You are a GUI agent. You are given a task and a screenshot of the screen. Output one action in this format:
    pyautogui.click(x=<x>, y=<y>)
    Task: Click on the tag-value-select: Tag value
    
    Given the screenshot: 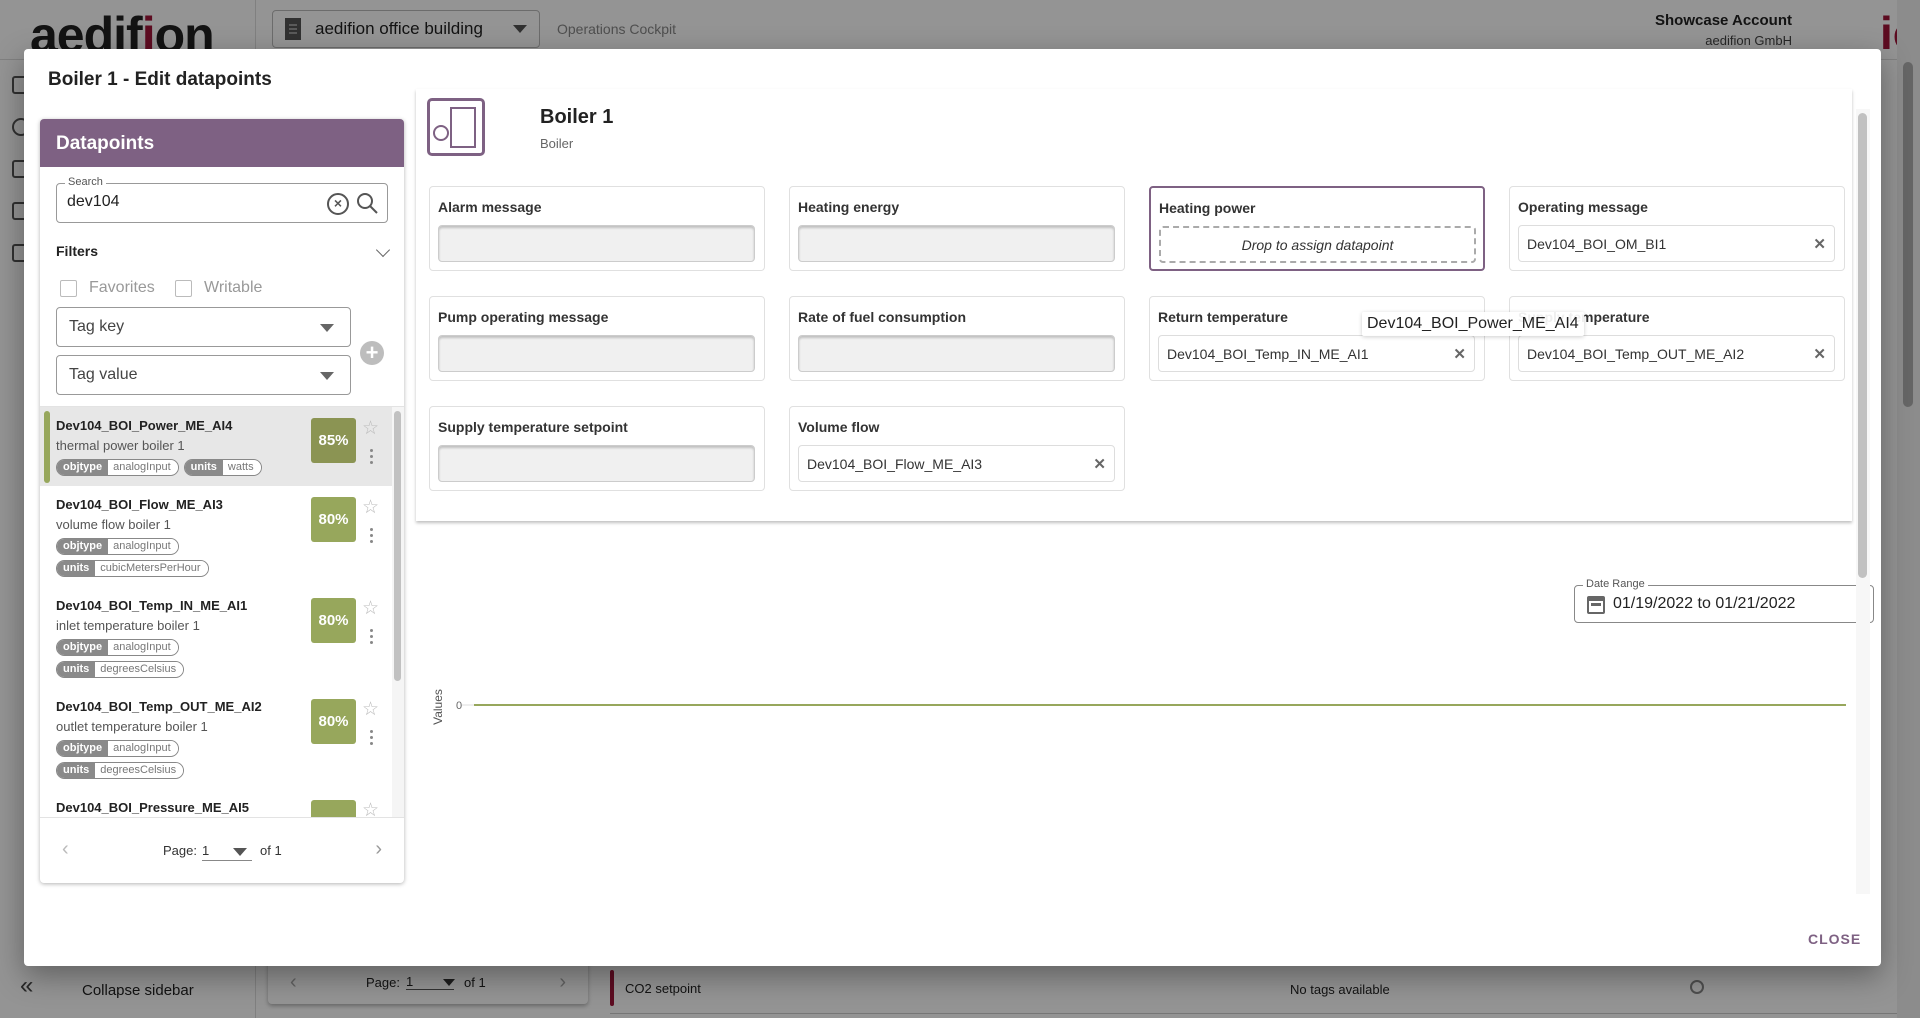 What is the action you would take?
    pyautogui.click(x=203, y=375)
    